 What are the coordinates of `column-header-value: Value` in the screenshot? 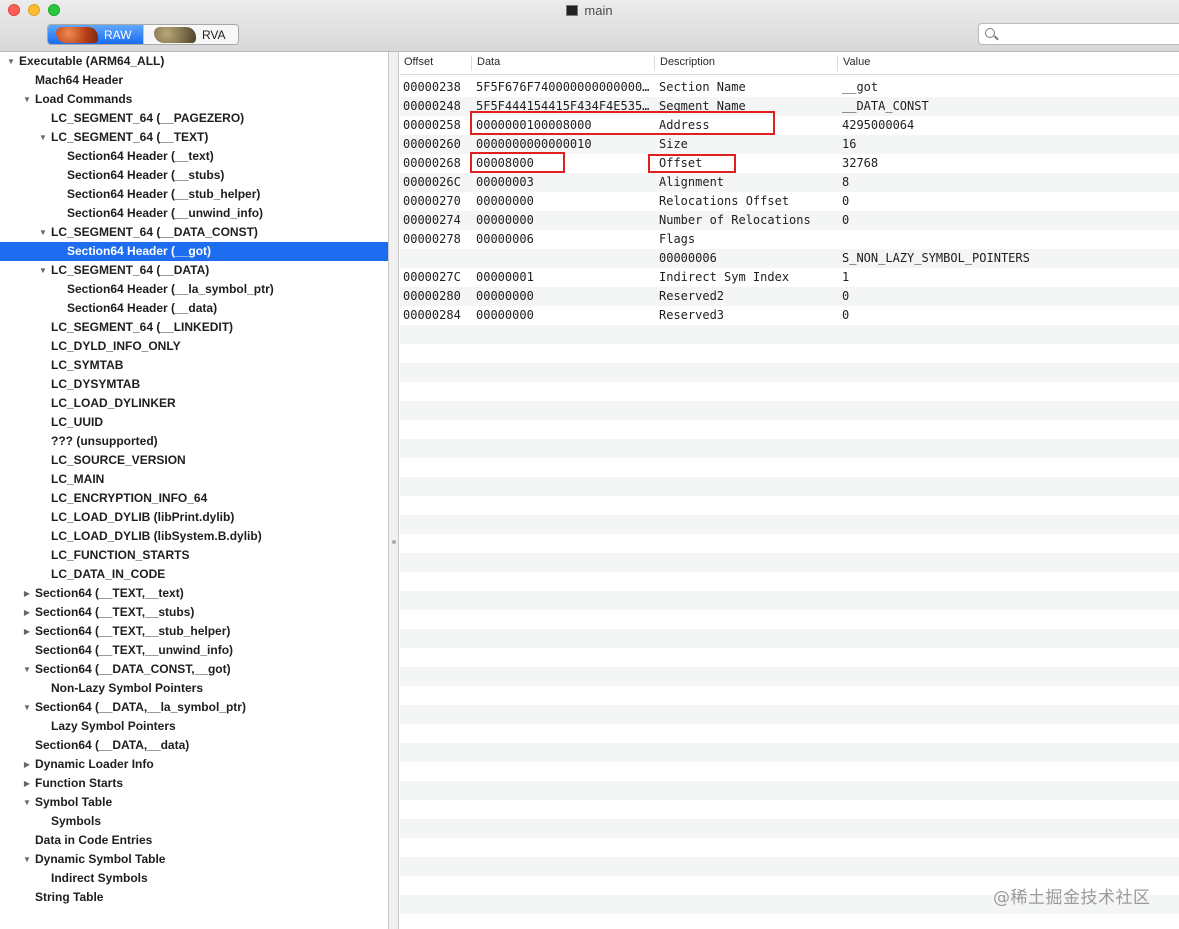 It's located at (856, 62).